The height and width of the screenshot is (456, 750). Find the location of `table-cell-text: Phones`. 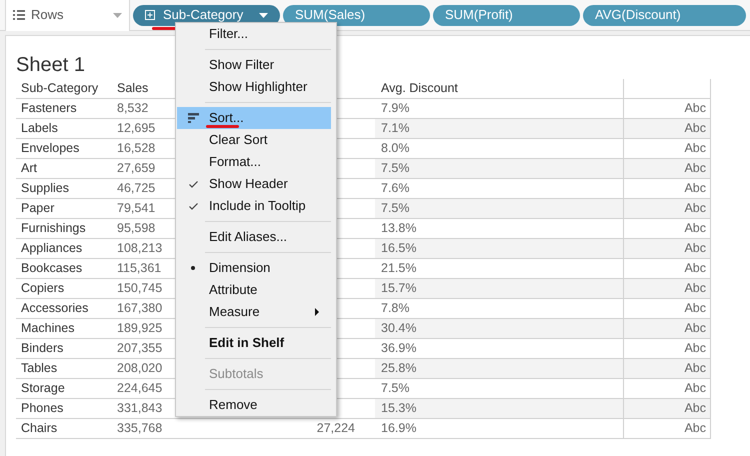

table-cell-text: Phones is located at coordinates (42, 409).